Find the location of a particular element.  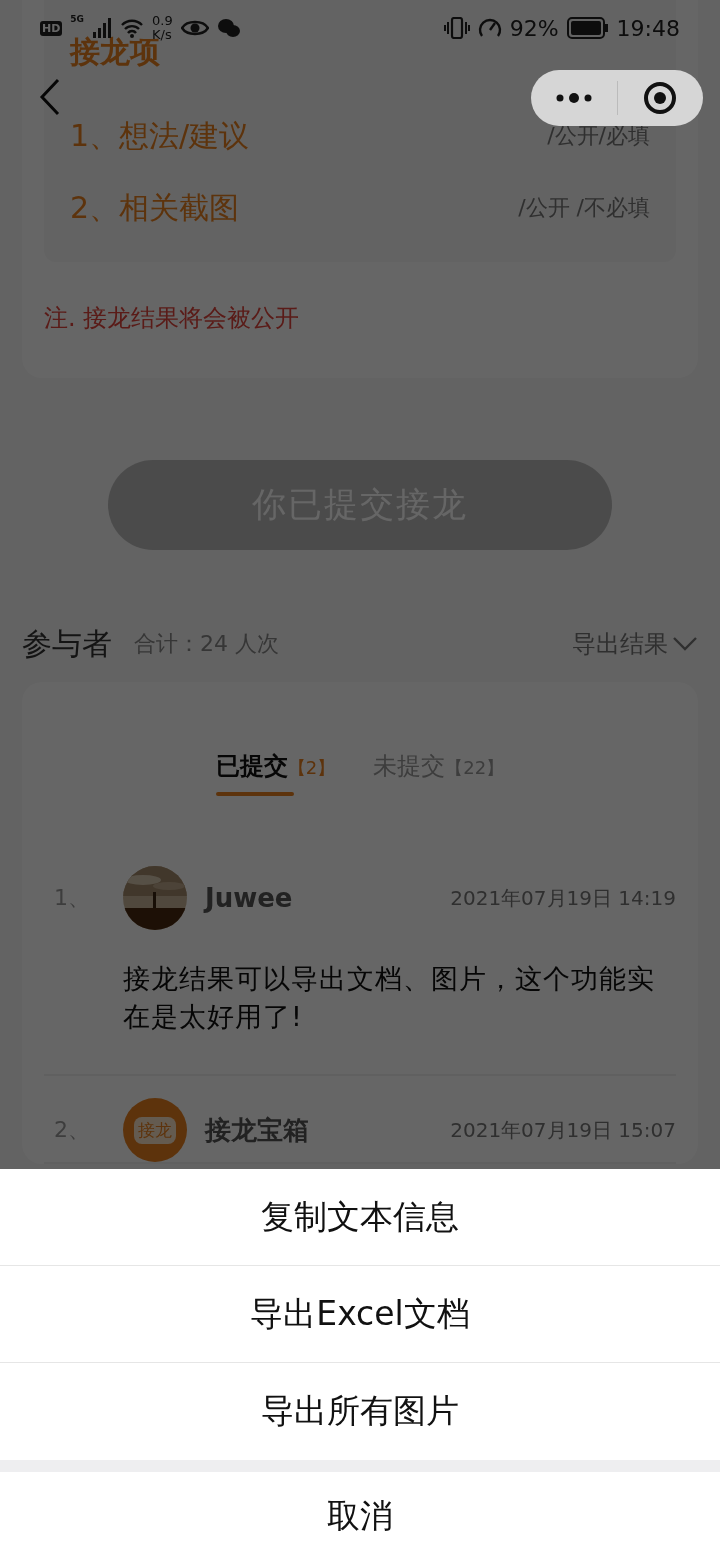

chevron-down-icon is located at coordinates (685, 644).